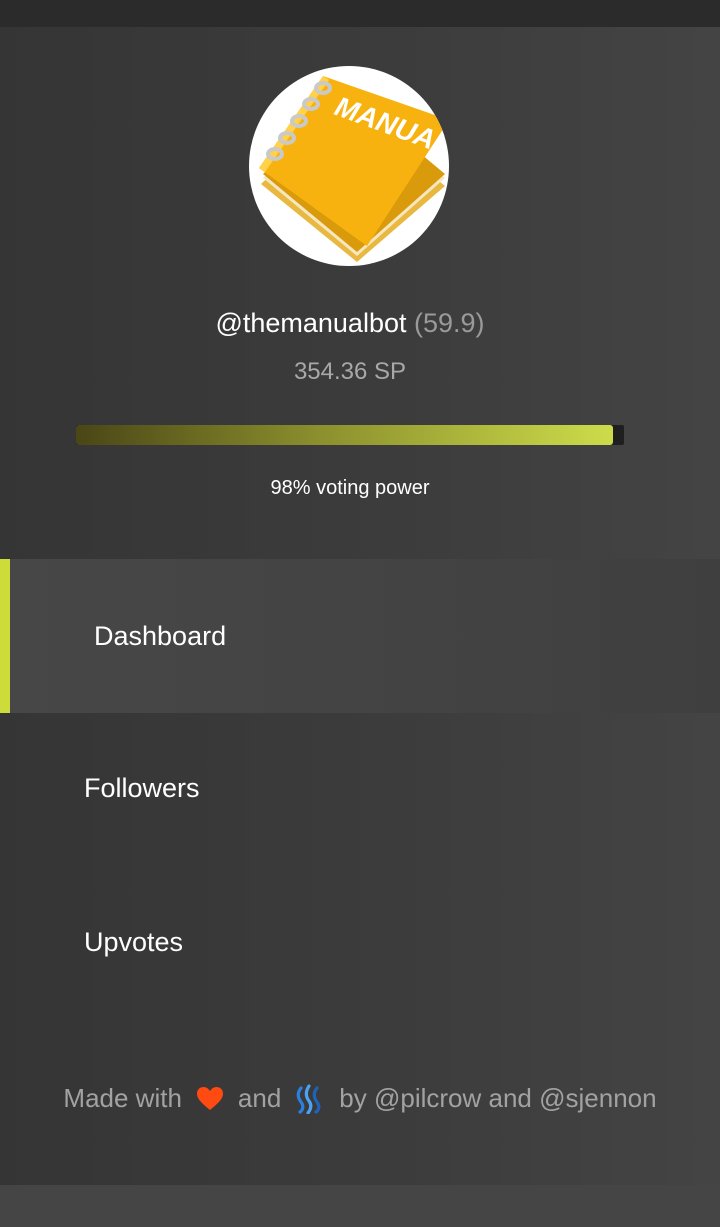 The image size is (720, 1227). Describe the element at coordinates (5, 636) in the screenshot. I see `active-indicator` at that location.